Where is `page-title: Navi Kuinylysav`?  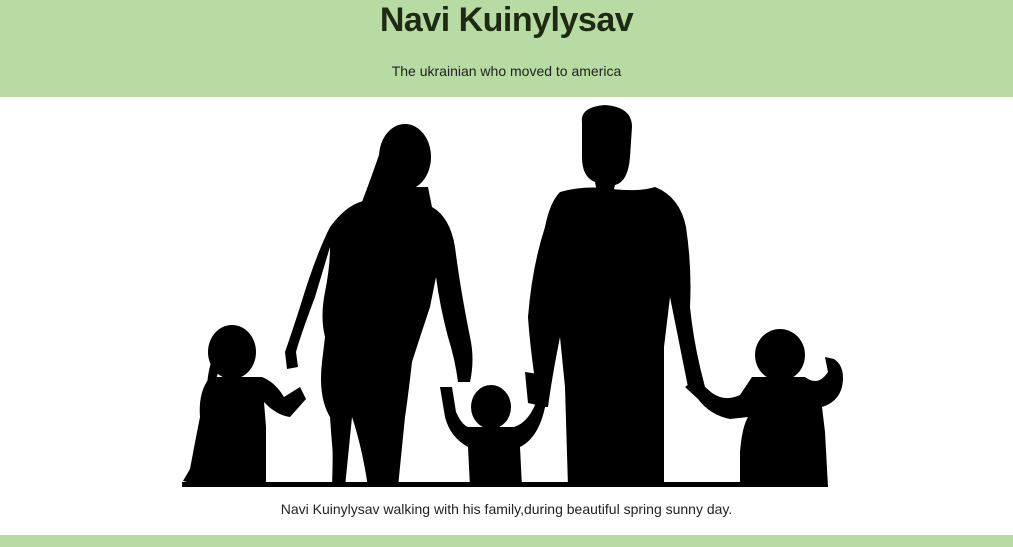 page-title: Navi Kuinylysav is located at coordinates (506, 20).